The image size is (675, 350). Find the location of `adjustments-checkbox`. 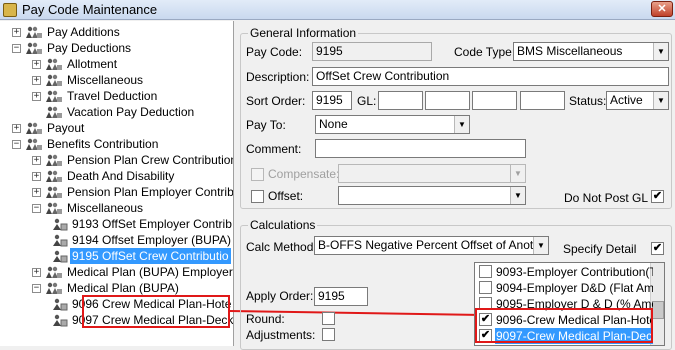

adjustments-checkbox is located at coordinates (328, 334).